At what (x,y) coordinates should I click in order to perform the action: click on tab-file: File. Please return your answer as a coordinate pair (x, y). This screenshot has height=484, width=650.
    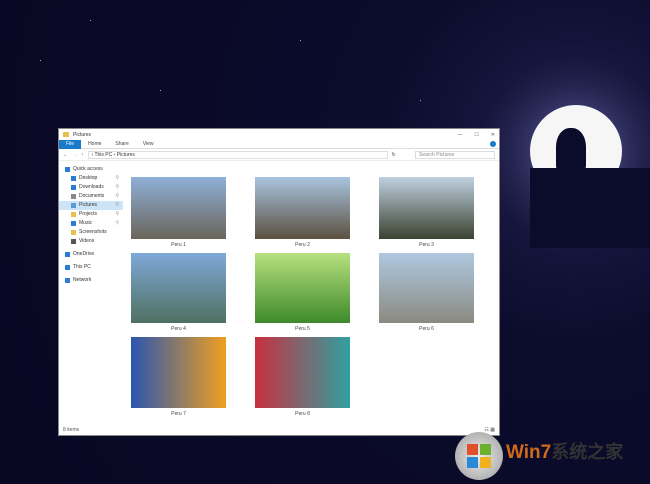
    Looking at the image, I should click on (70, 144).